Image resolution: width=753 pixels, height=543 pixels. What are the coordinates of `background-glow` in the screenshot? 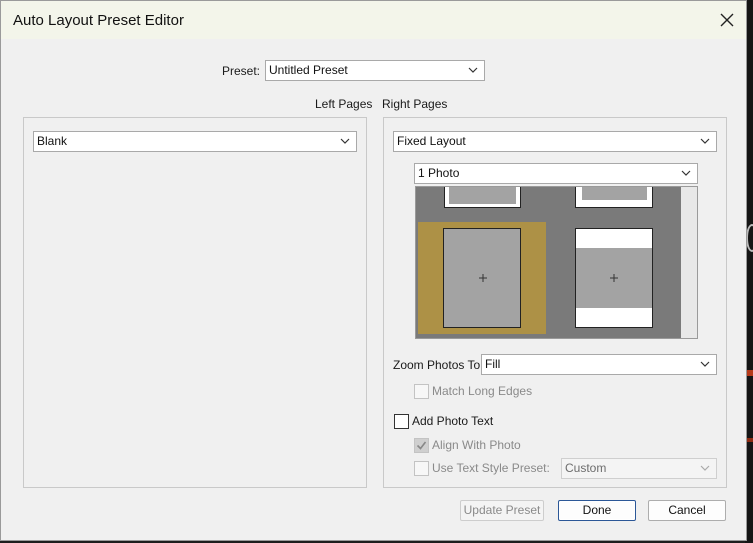 It's located at (749, 238).